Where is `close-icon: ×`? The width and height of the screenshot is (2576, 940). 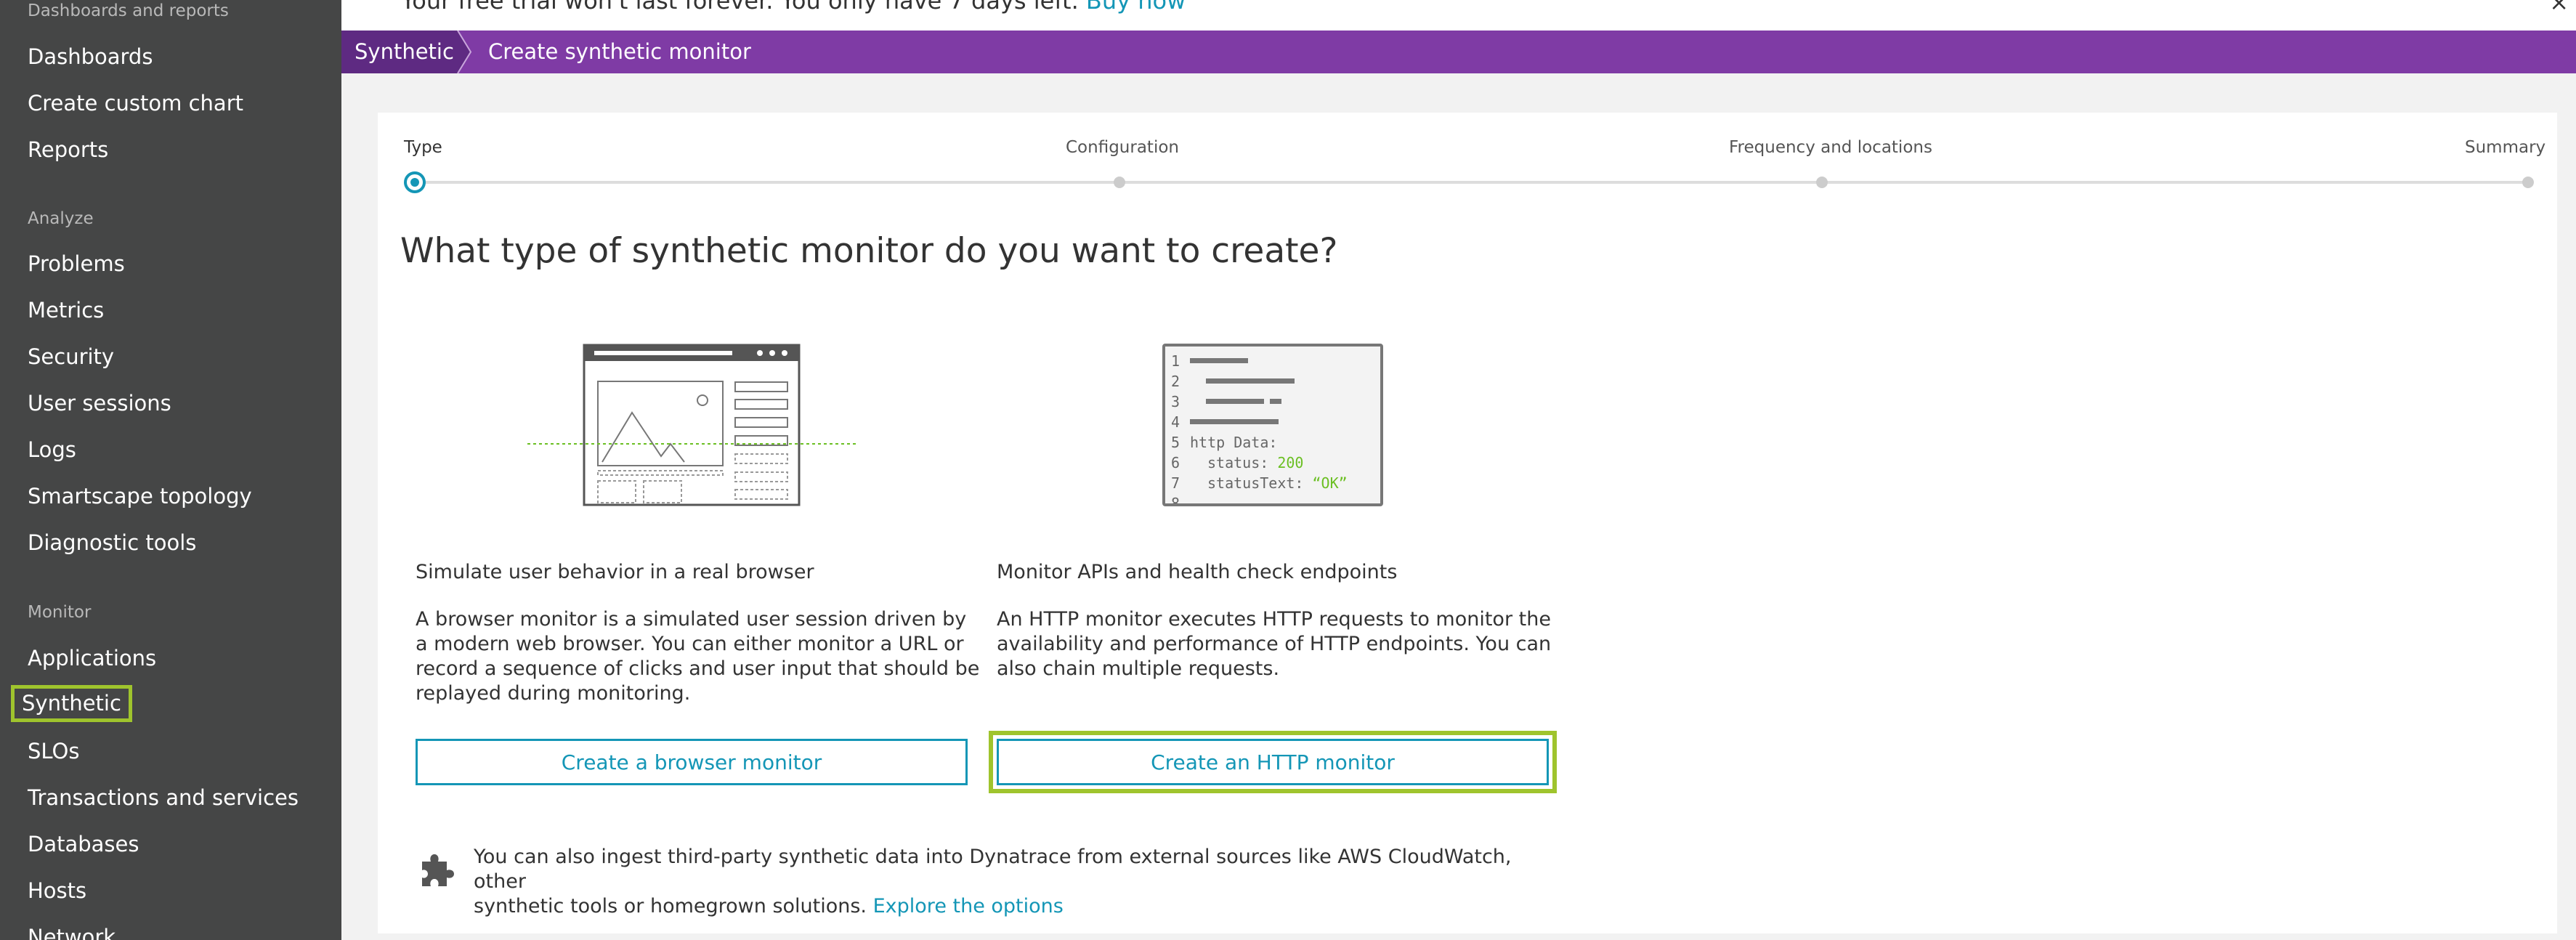
close-icon: × is located at coordinates (2559, 8).